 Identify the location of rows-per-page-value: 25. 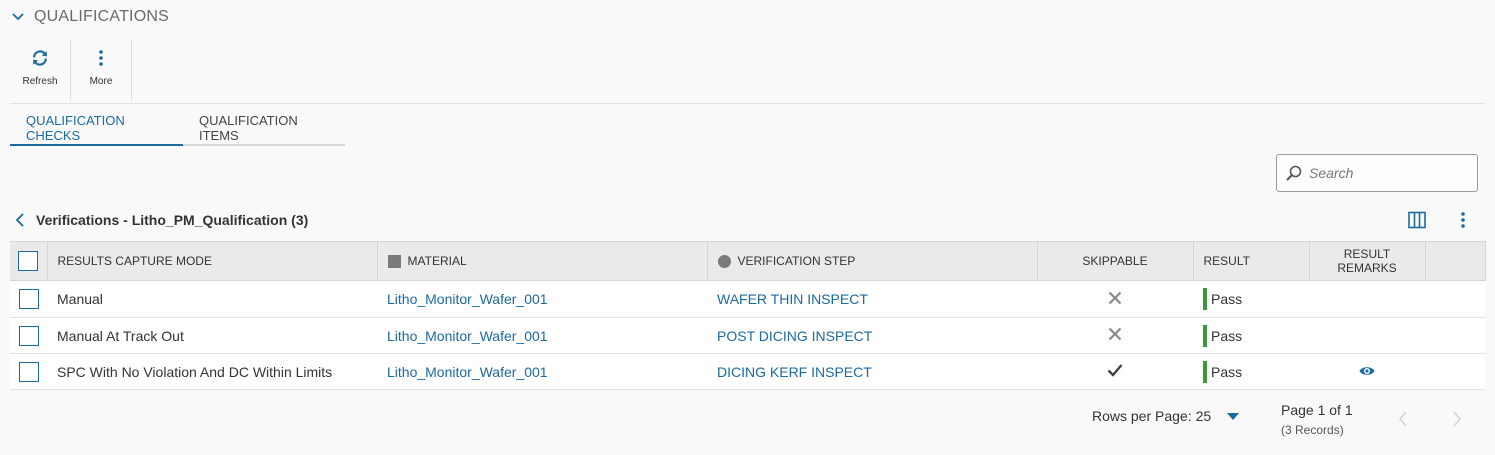
(1203, 416).